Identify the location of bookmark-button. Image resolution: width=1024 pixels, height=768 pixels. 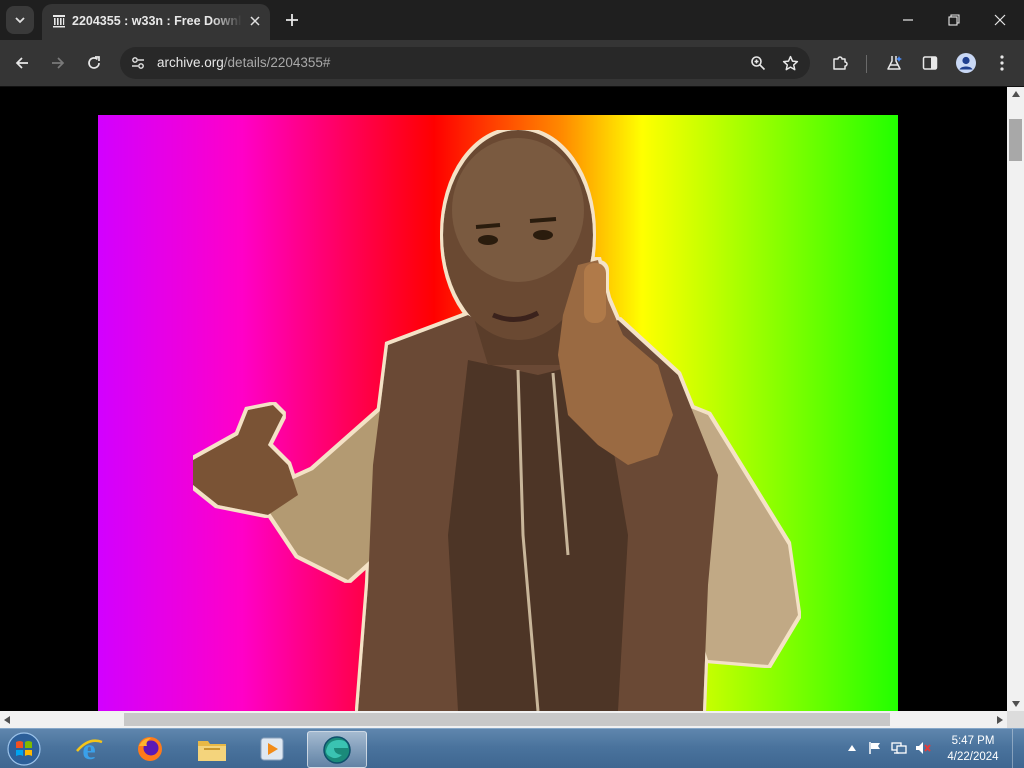
(790, 63).